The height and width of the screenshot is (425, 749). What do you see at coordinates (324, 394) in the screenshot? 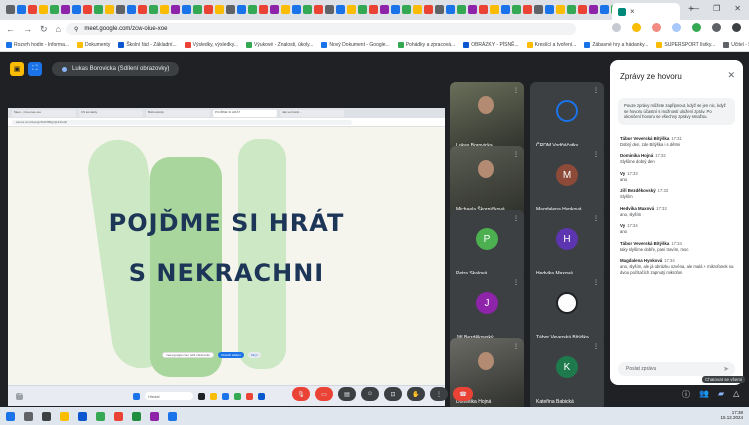
I see `camera-off-icon: ▭` at bounding box center [324, 394].